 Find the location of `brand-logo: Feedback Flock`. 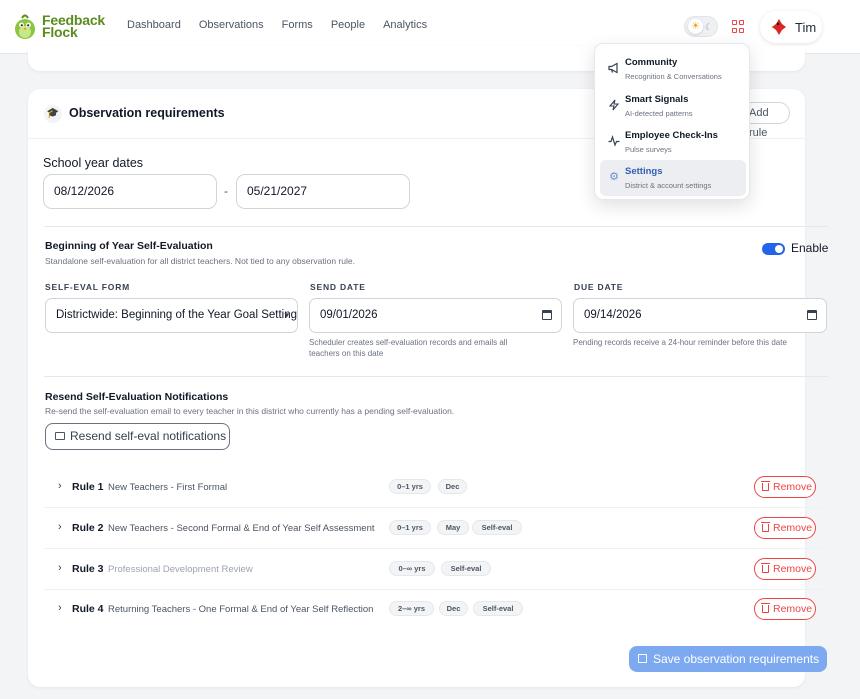

brand-logo: Feedback Flock is located at coordinates (58, 26).